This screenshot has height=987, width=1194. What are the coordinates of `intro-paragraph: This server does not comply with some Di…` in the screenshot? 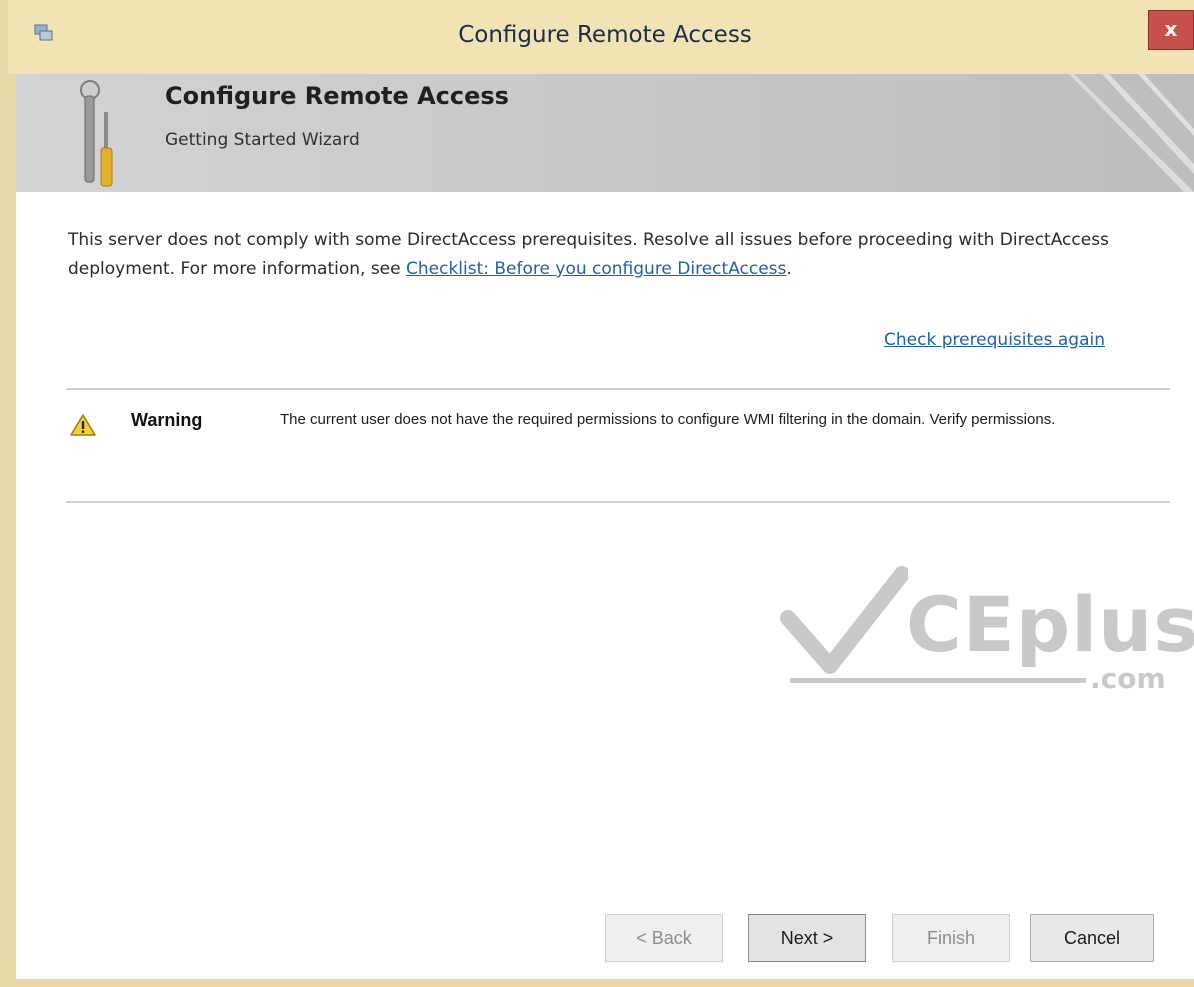 It's located at (608, 255).